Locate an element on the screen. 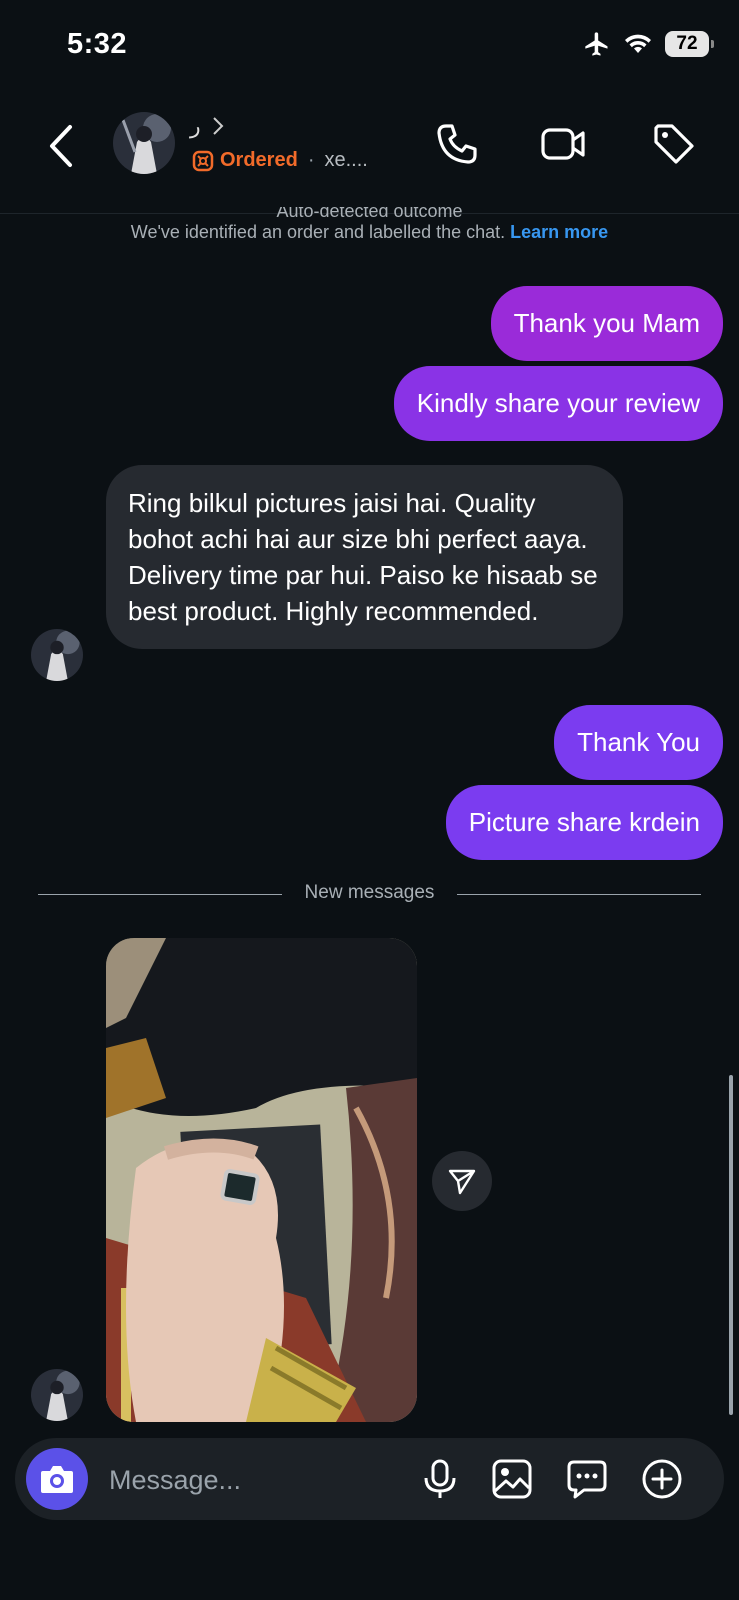  share-button is located at coordinates (462, 1181).